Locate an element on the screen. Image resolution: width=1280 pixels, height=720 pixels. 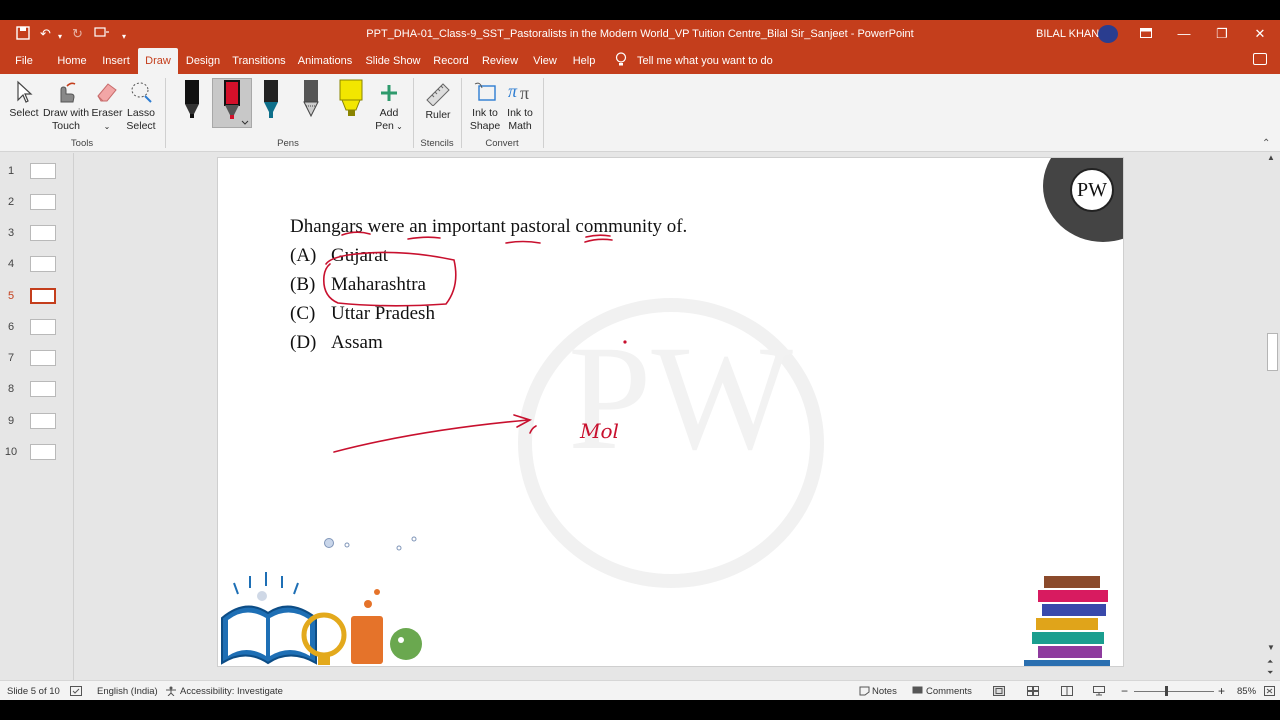
thumbnail-slide-8: 8 is located at coordinates (37, 391).